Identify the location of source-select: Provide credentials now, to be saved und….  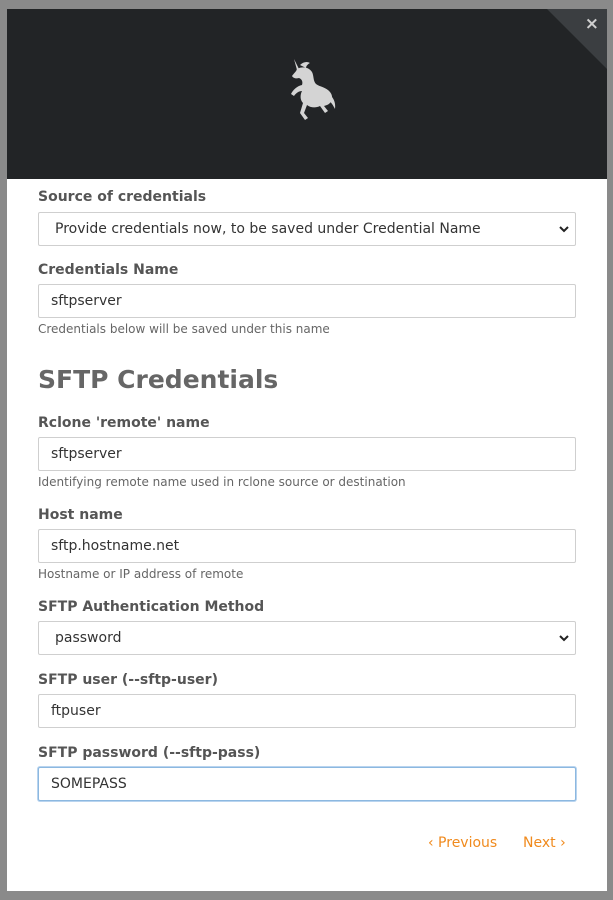
(307, 229).